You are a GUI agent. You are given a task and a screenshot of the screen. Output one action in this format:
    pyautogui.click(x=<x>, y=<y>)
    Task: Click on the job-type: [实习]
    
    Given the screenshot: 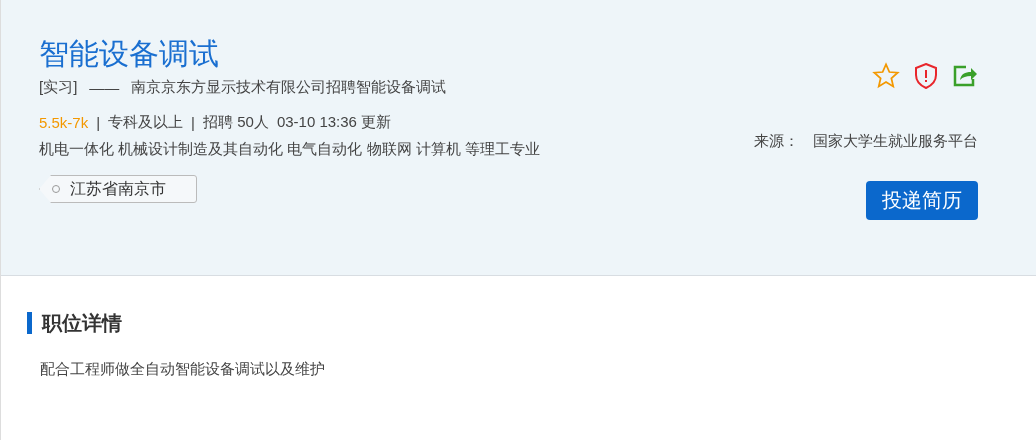 What is the action you would take?
    pyautogui.click(x=58, y=87)
    